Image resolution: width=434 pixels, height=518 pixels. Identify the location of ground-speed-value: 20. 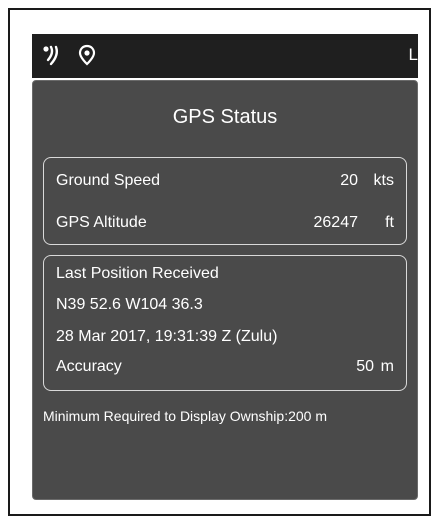
(349, 180).